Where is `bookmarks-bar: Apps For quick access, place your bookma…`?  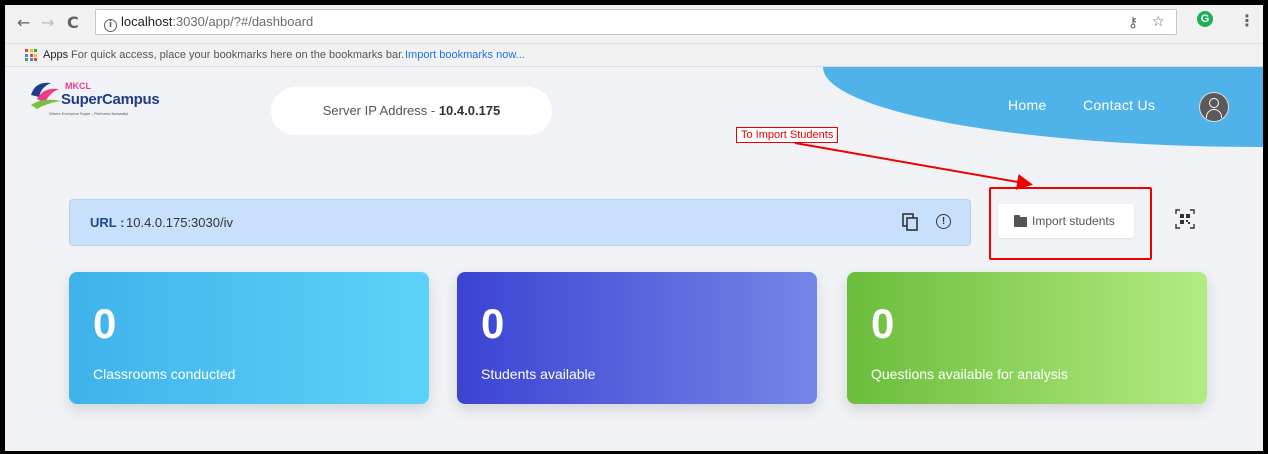 bookmarks-bar: Apps For quick access, place your bookma… is located at coordinates (634, 55).